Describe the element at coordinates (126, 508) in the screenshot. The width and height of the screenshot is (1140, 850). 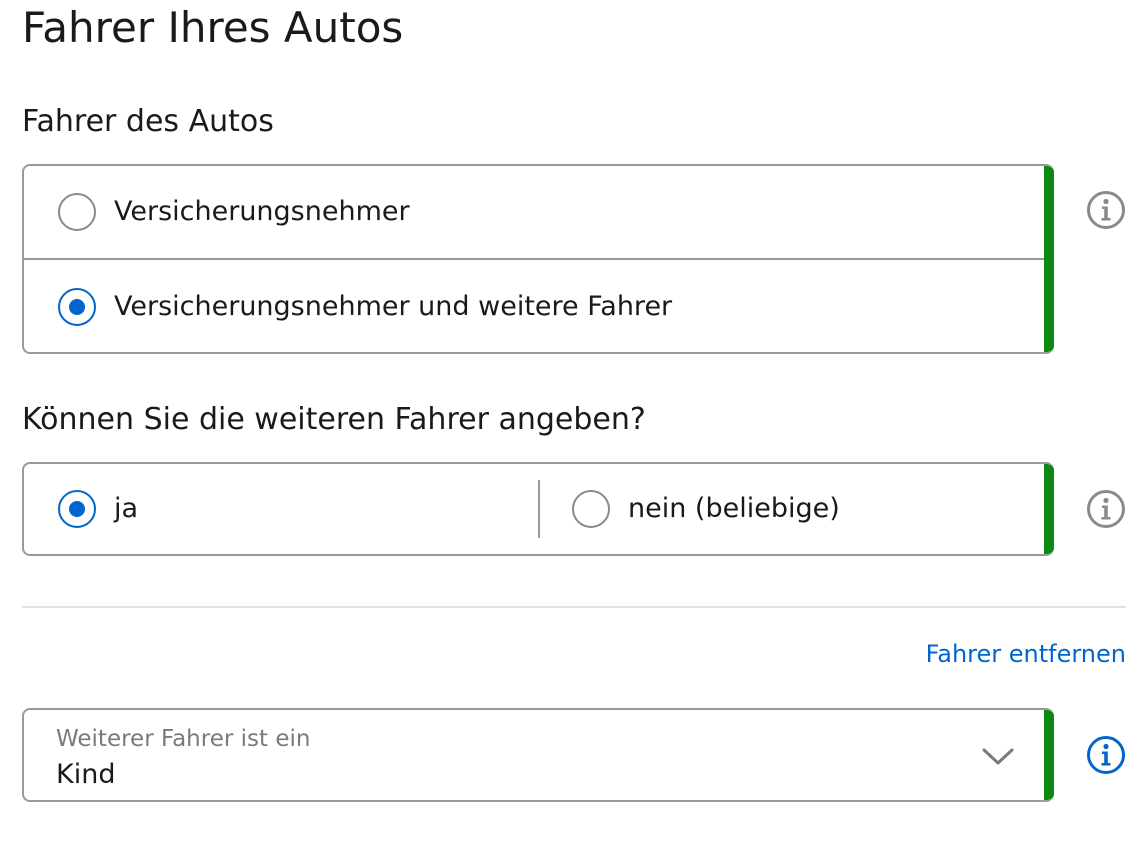
I see `radio-option-label: ja` at that location.